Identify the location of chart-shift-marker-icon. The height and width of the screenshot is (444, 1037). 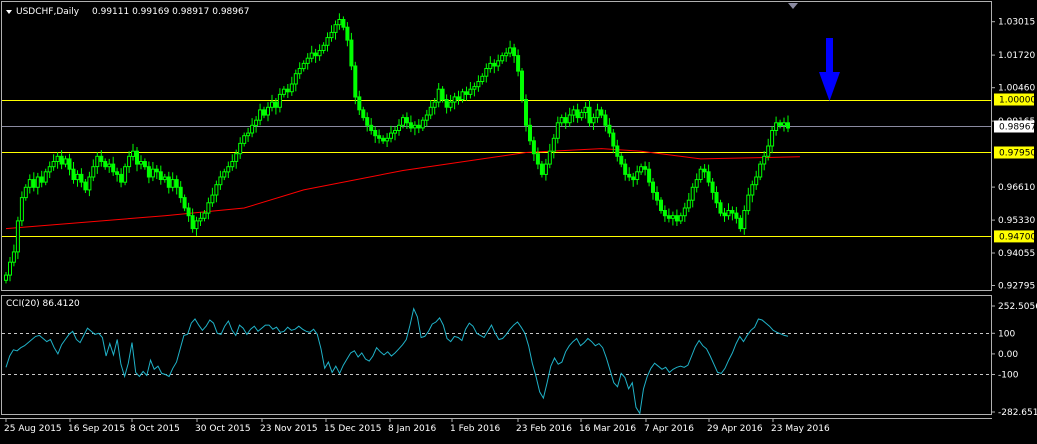
(793, 6).